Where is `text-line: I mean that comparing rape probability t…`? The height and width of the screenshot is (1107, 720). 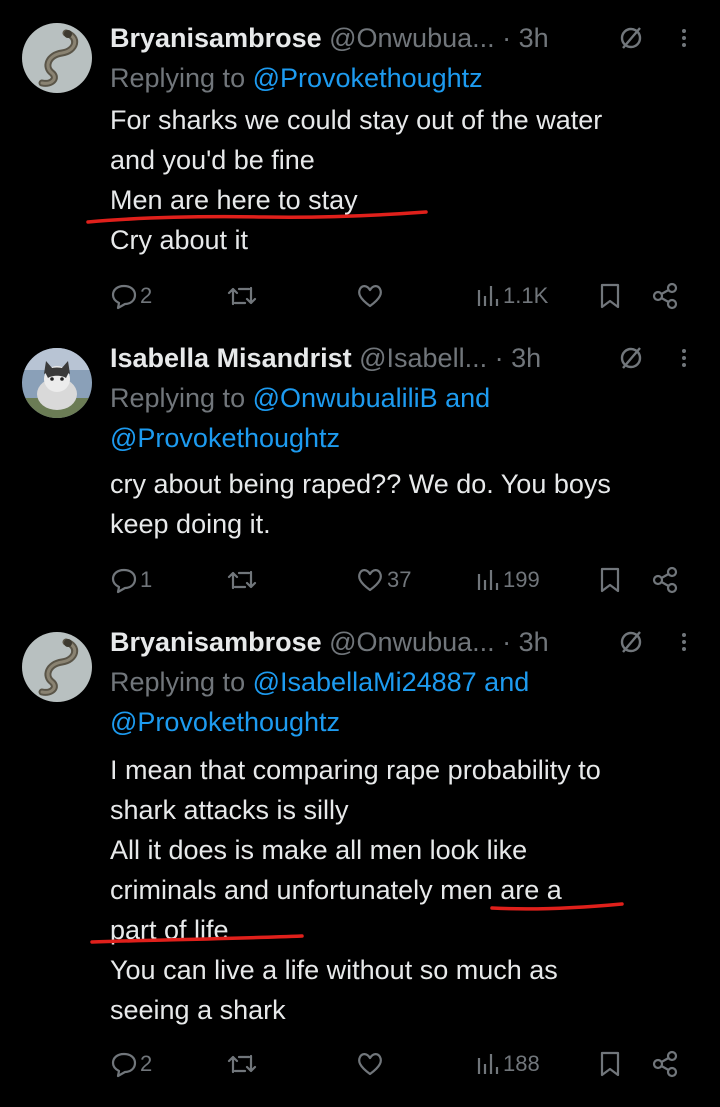
text-line: I mean that comparing rape probability t… is located at coordinates (355, 770).